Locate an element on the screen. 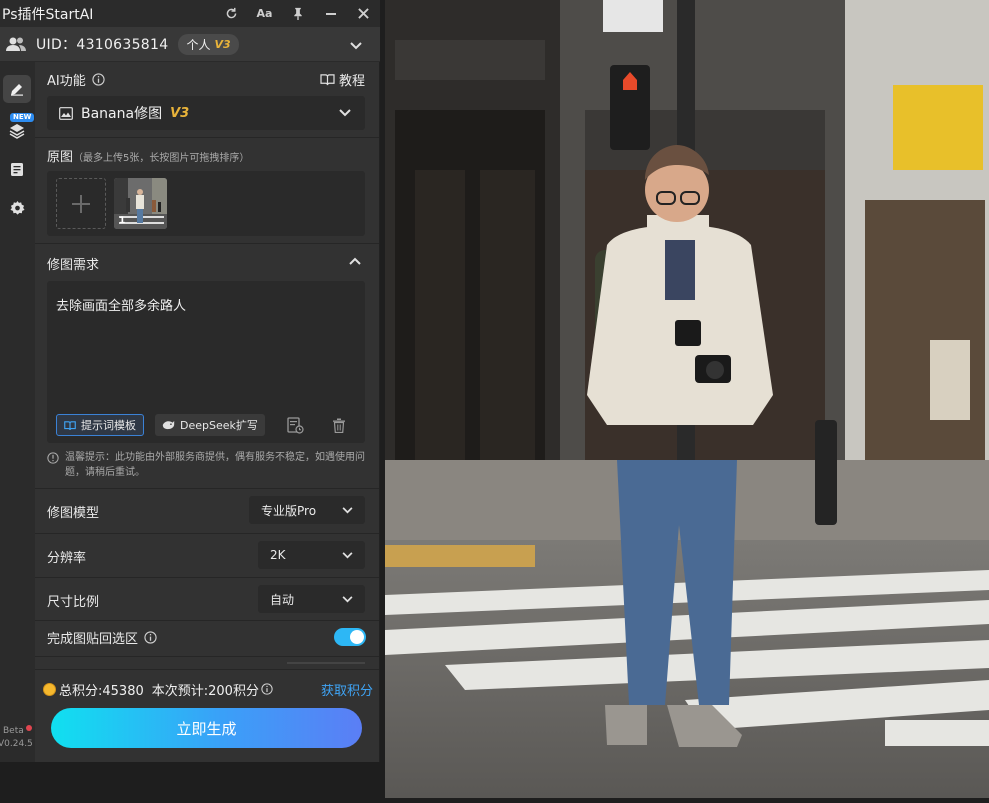 The image size is (989, 803). account-type: 个人 is located at coordinates (198, 44).